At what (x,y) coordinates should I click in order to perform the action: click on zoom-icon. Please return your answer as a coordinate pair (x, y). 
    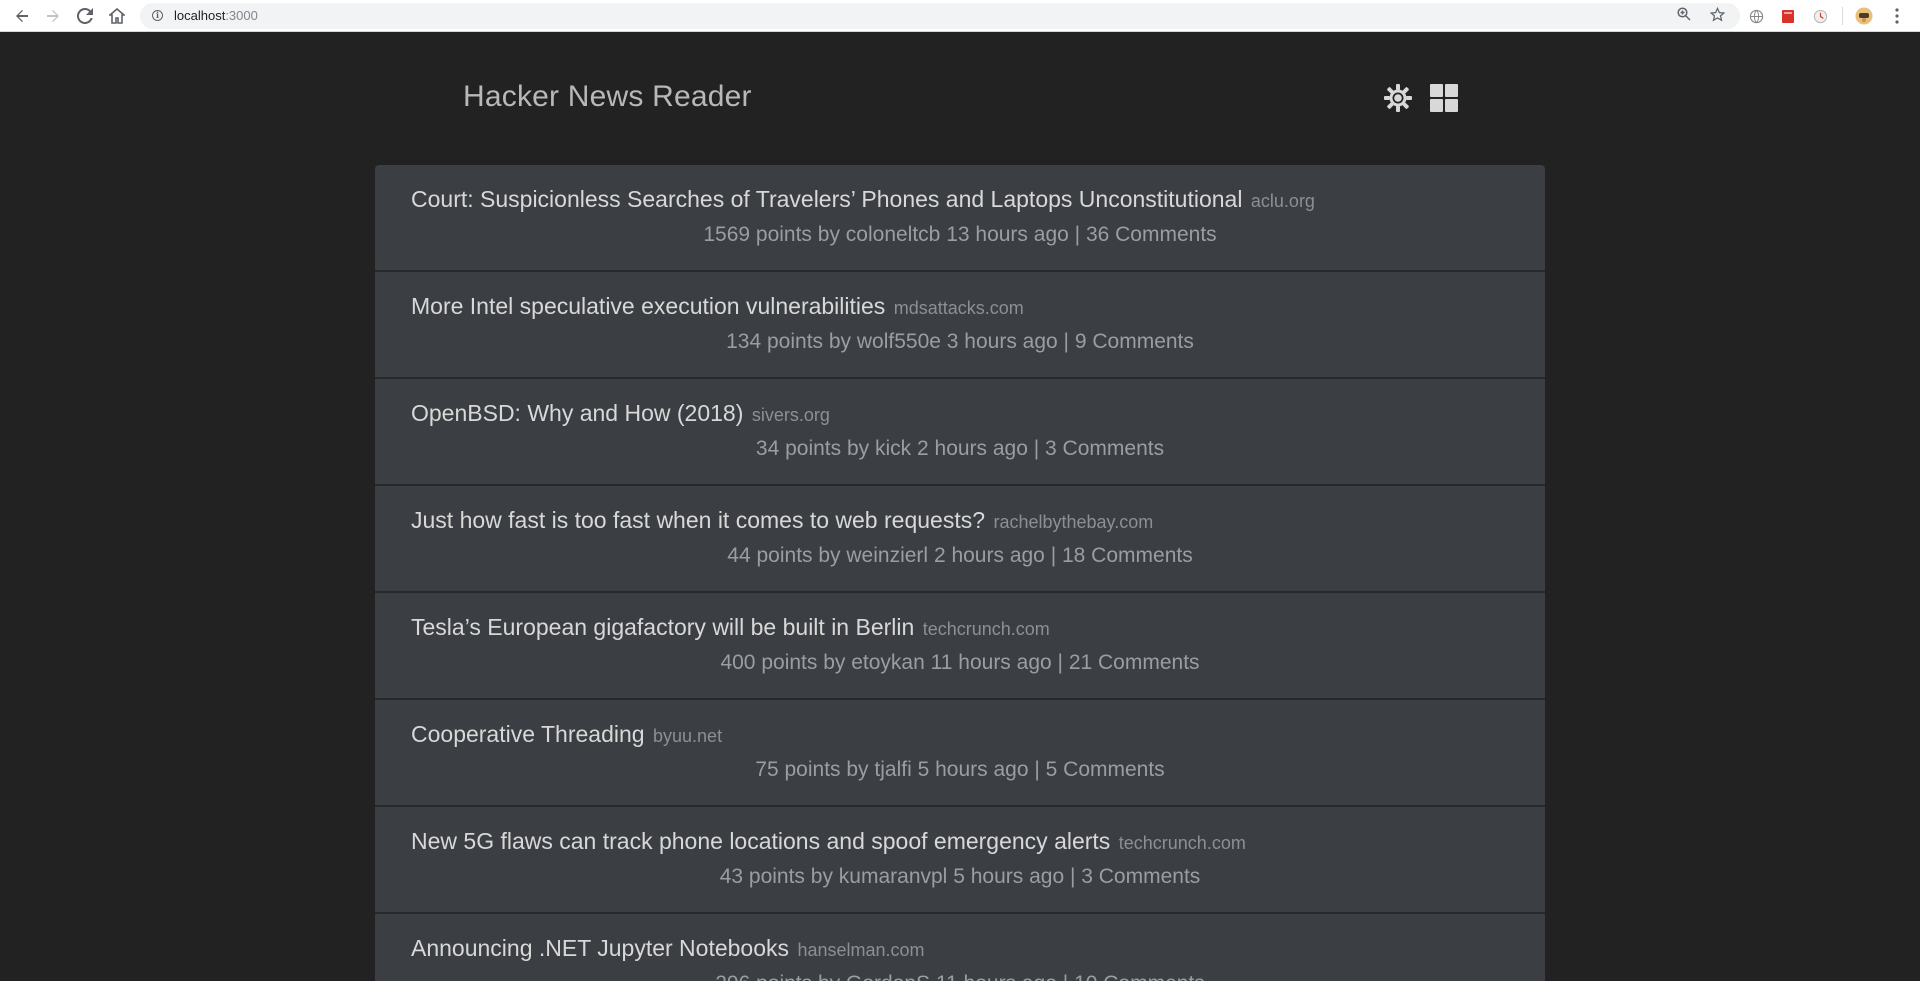
    Looking at the image, I should click on (1684, 16).